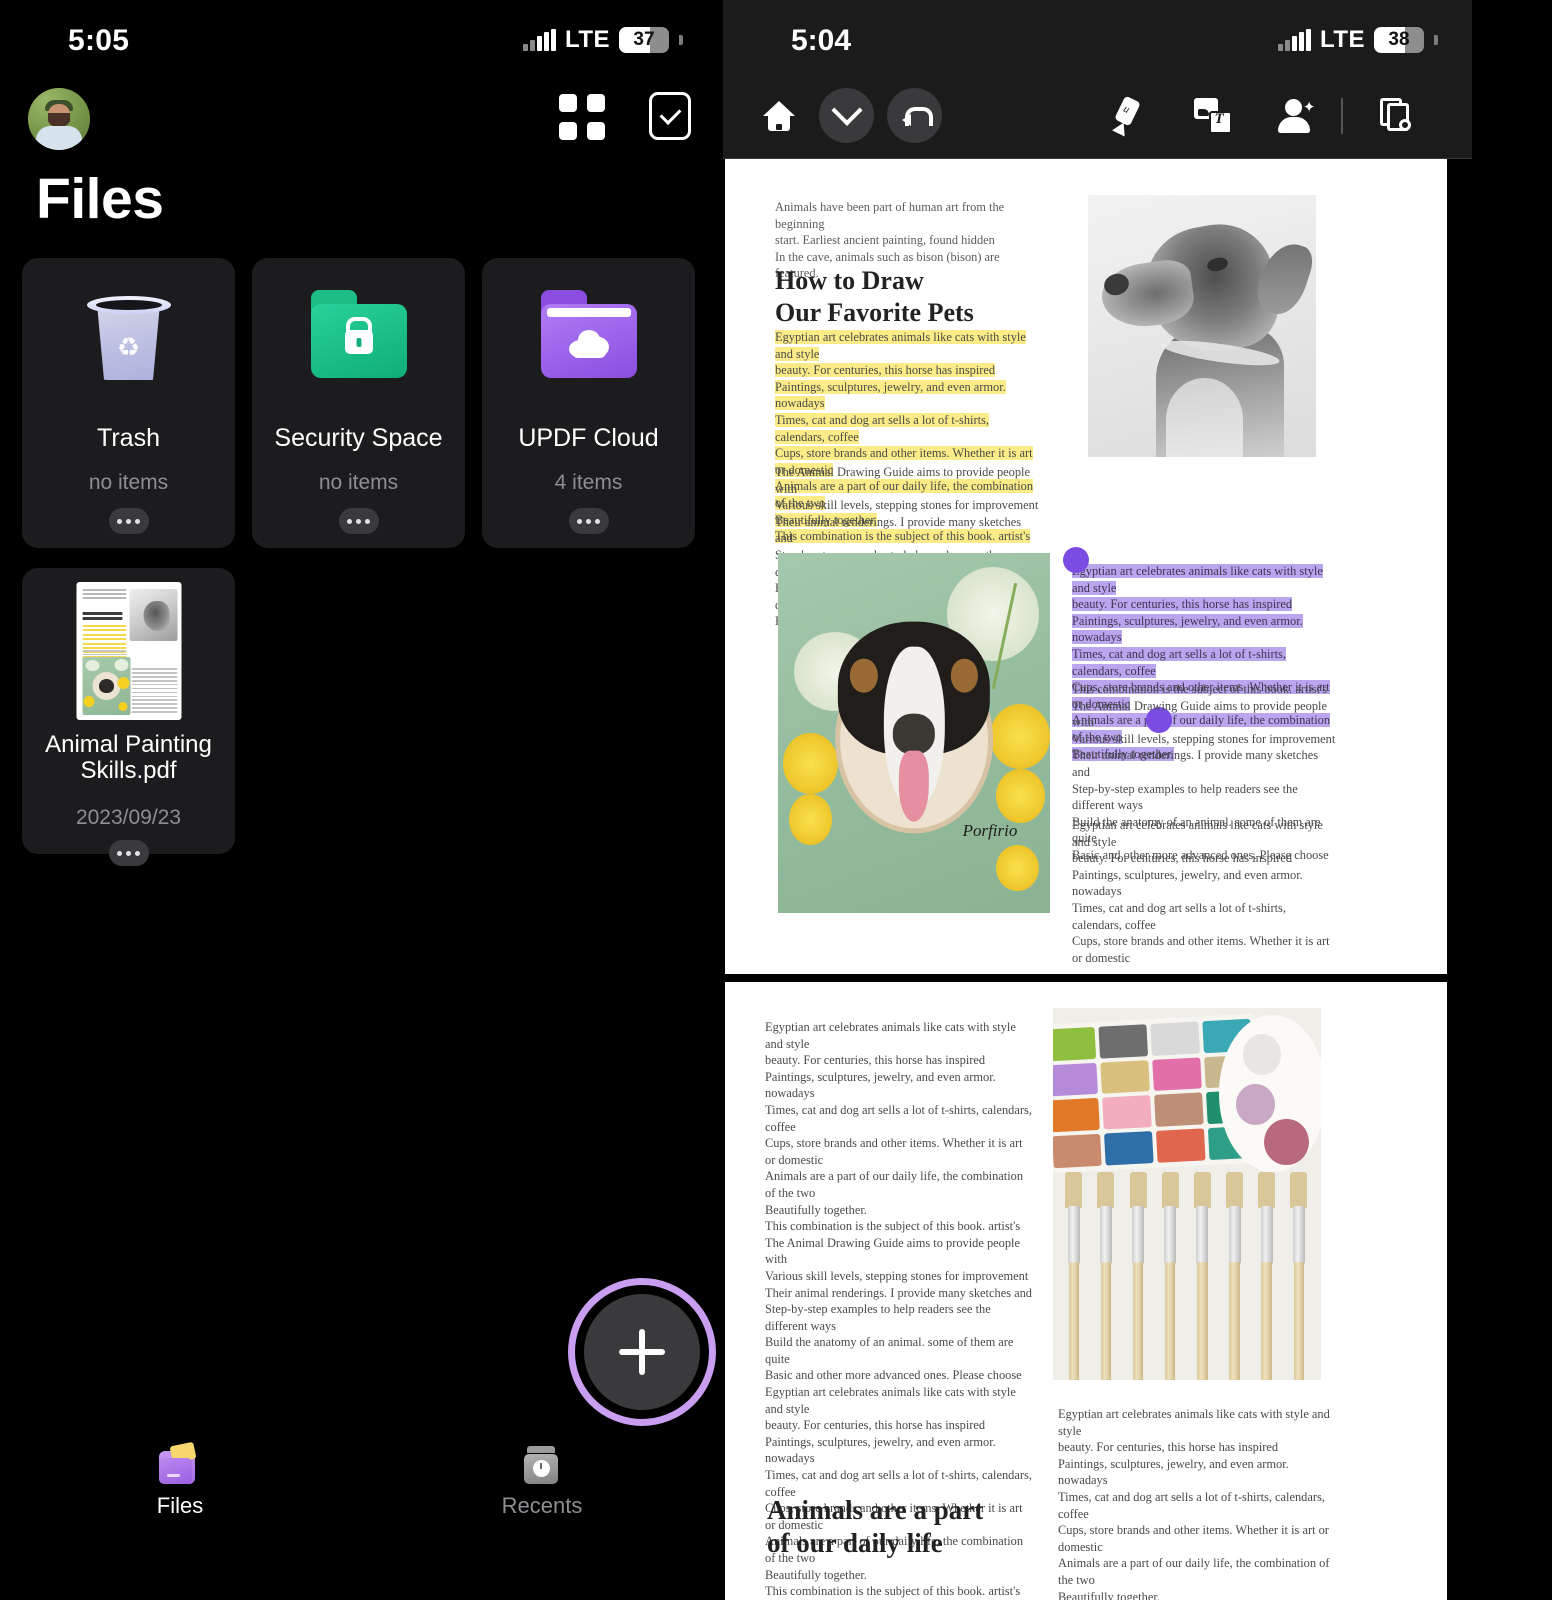 The width and height of the screenshot is (1552, 1600). I want to click on battery-level: 37, so click(644, 39).